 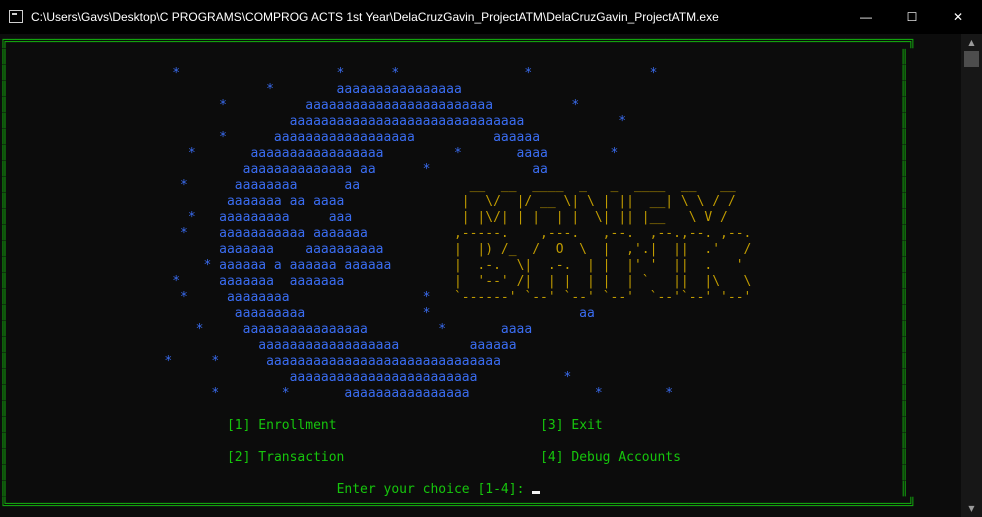 I want to click on money-bank-logo-line: | |) /_ / O \ | ,'.| || .' /, so click(x=677, y=249).